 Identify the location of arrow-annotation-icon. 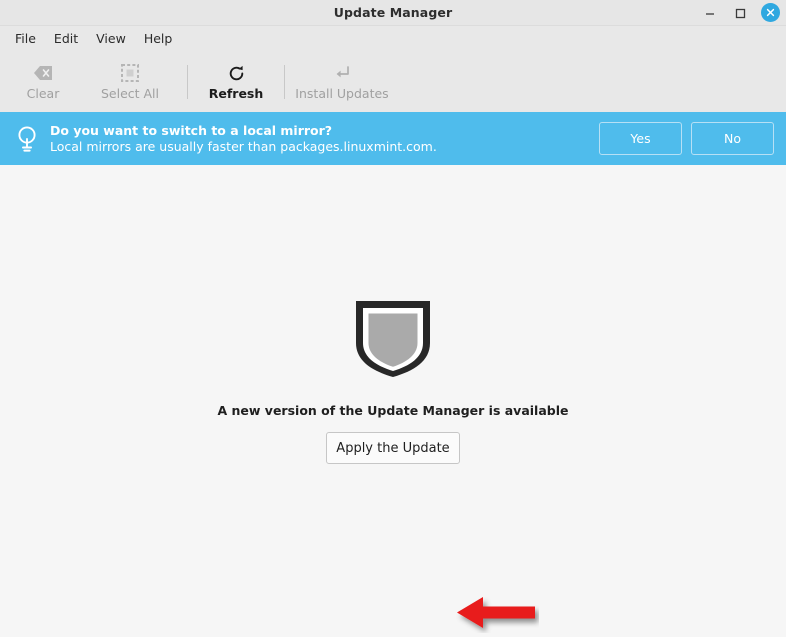
(497, 613).